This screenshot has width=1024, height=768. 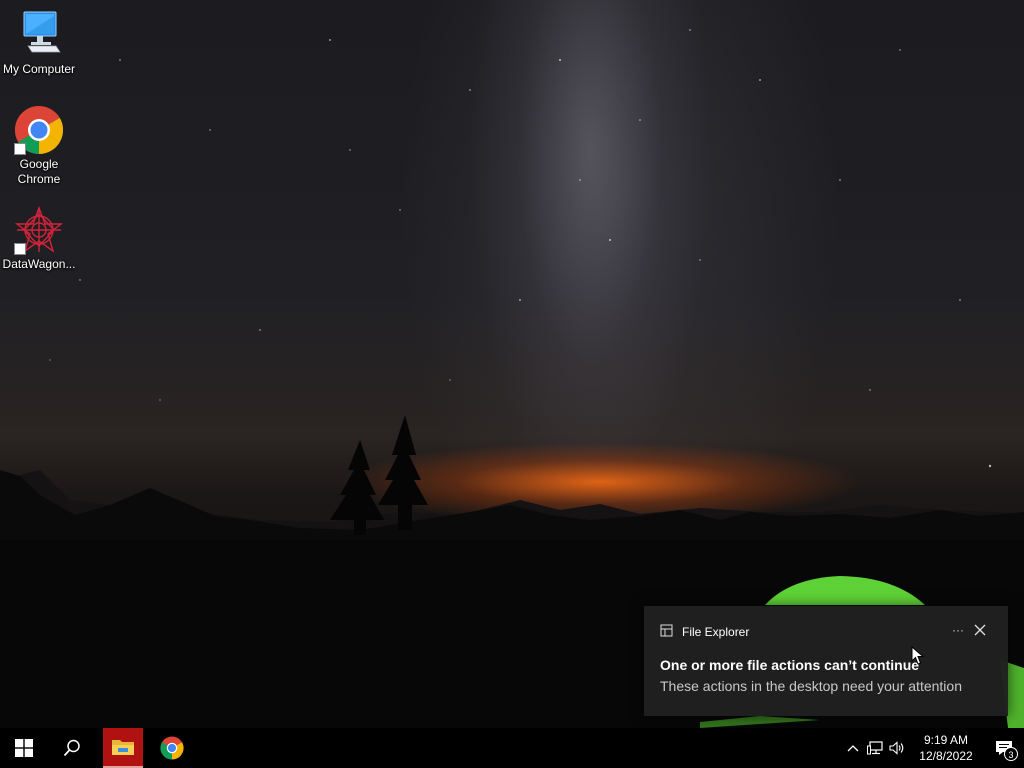 I want to click on file-explorer-small-icon, so click(x=666, y=632).